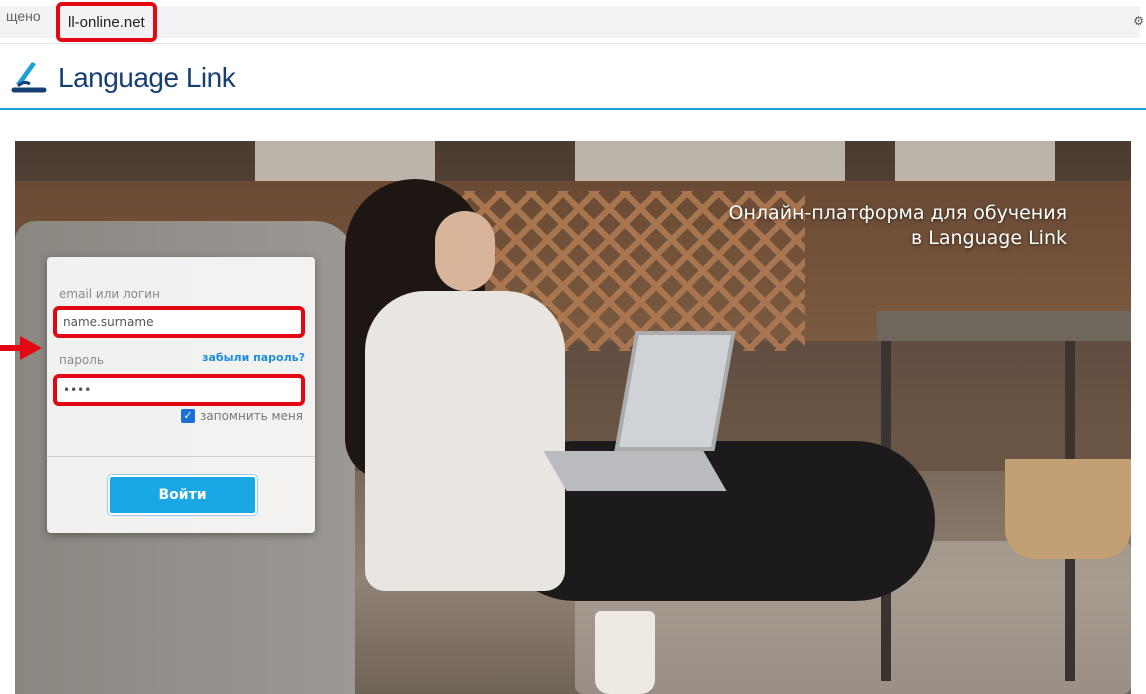  I want to click on address-url: ll-online.net, so click(106, 22).